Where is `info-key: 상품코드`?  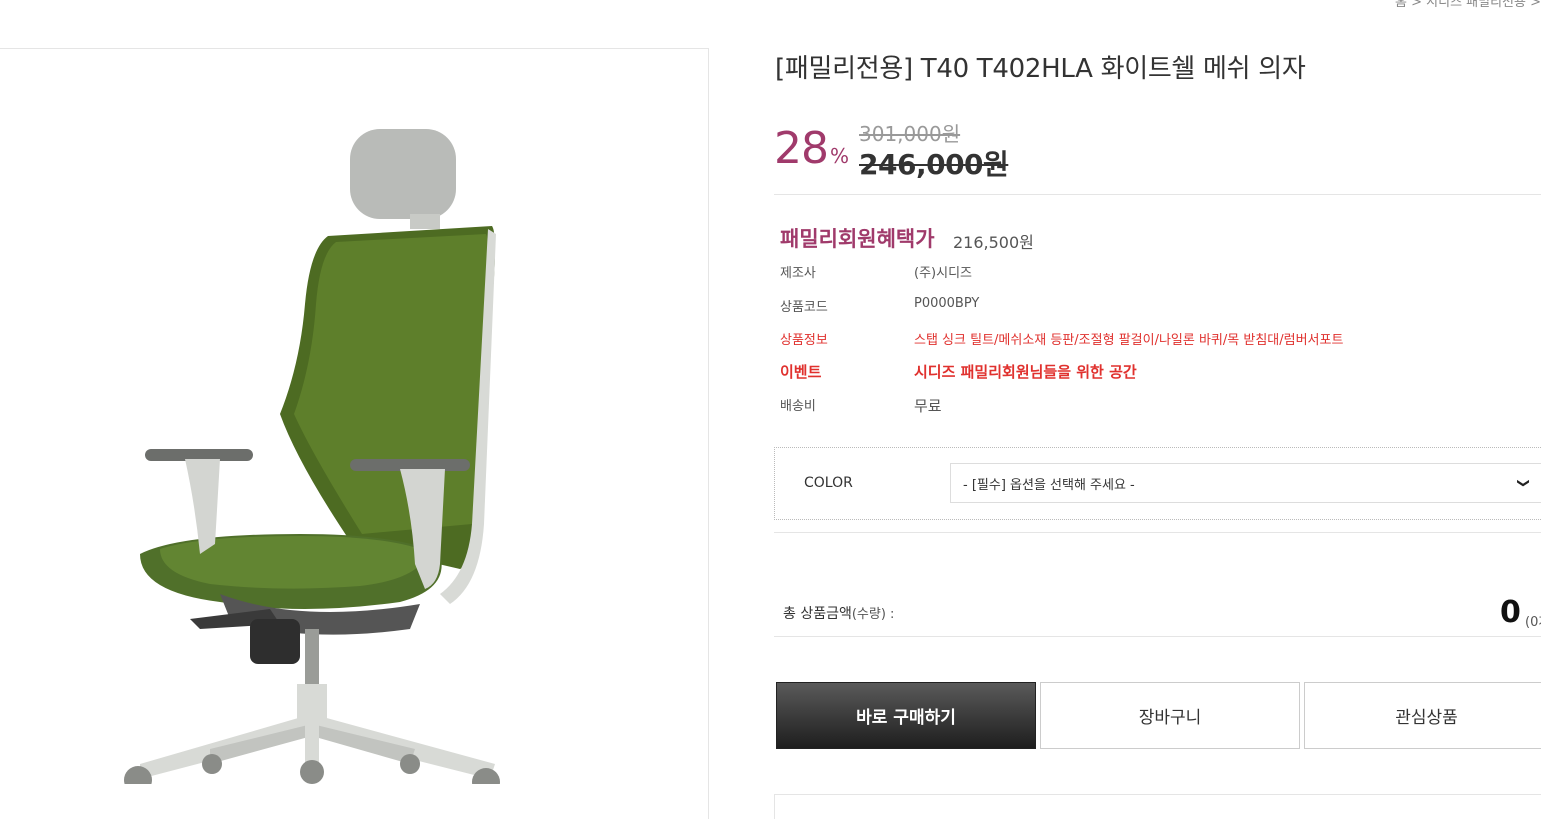 info-key: 상품코드 is located at coordinates (804, 307).